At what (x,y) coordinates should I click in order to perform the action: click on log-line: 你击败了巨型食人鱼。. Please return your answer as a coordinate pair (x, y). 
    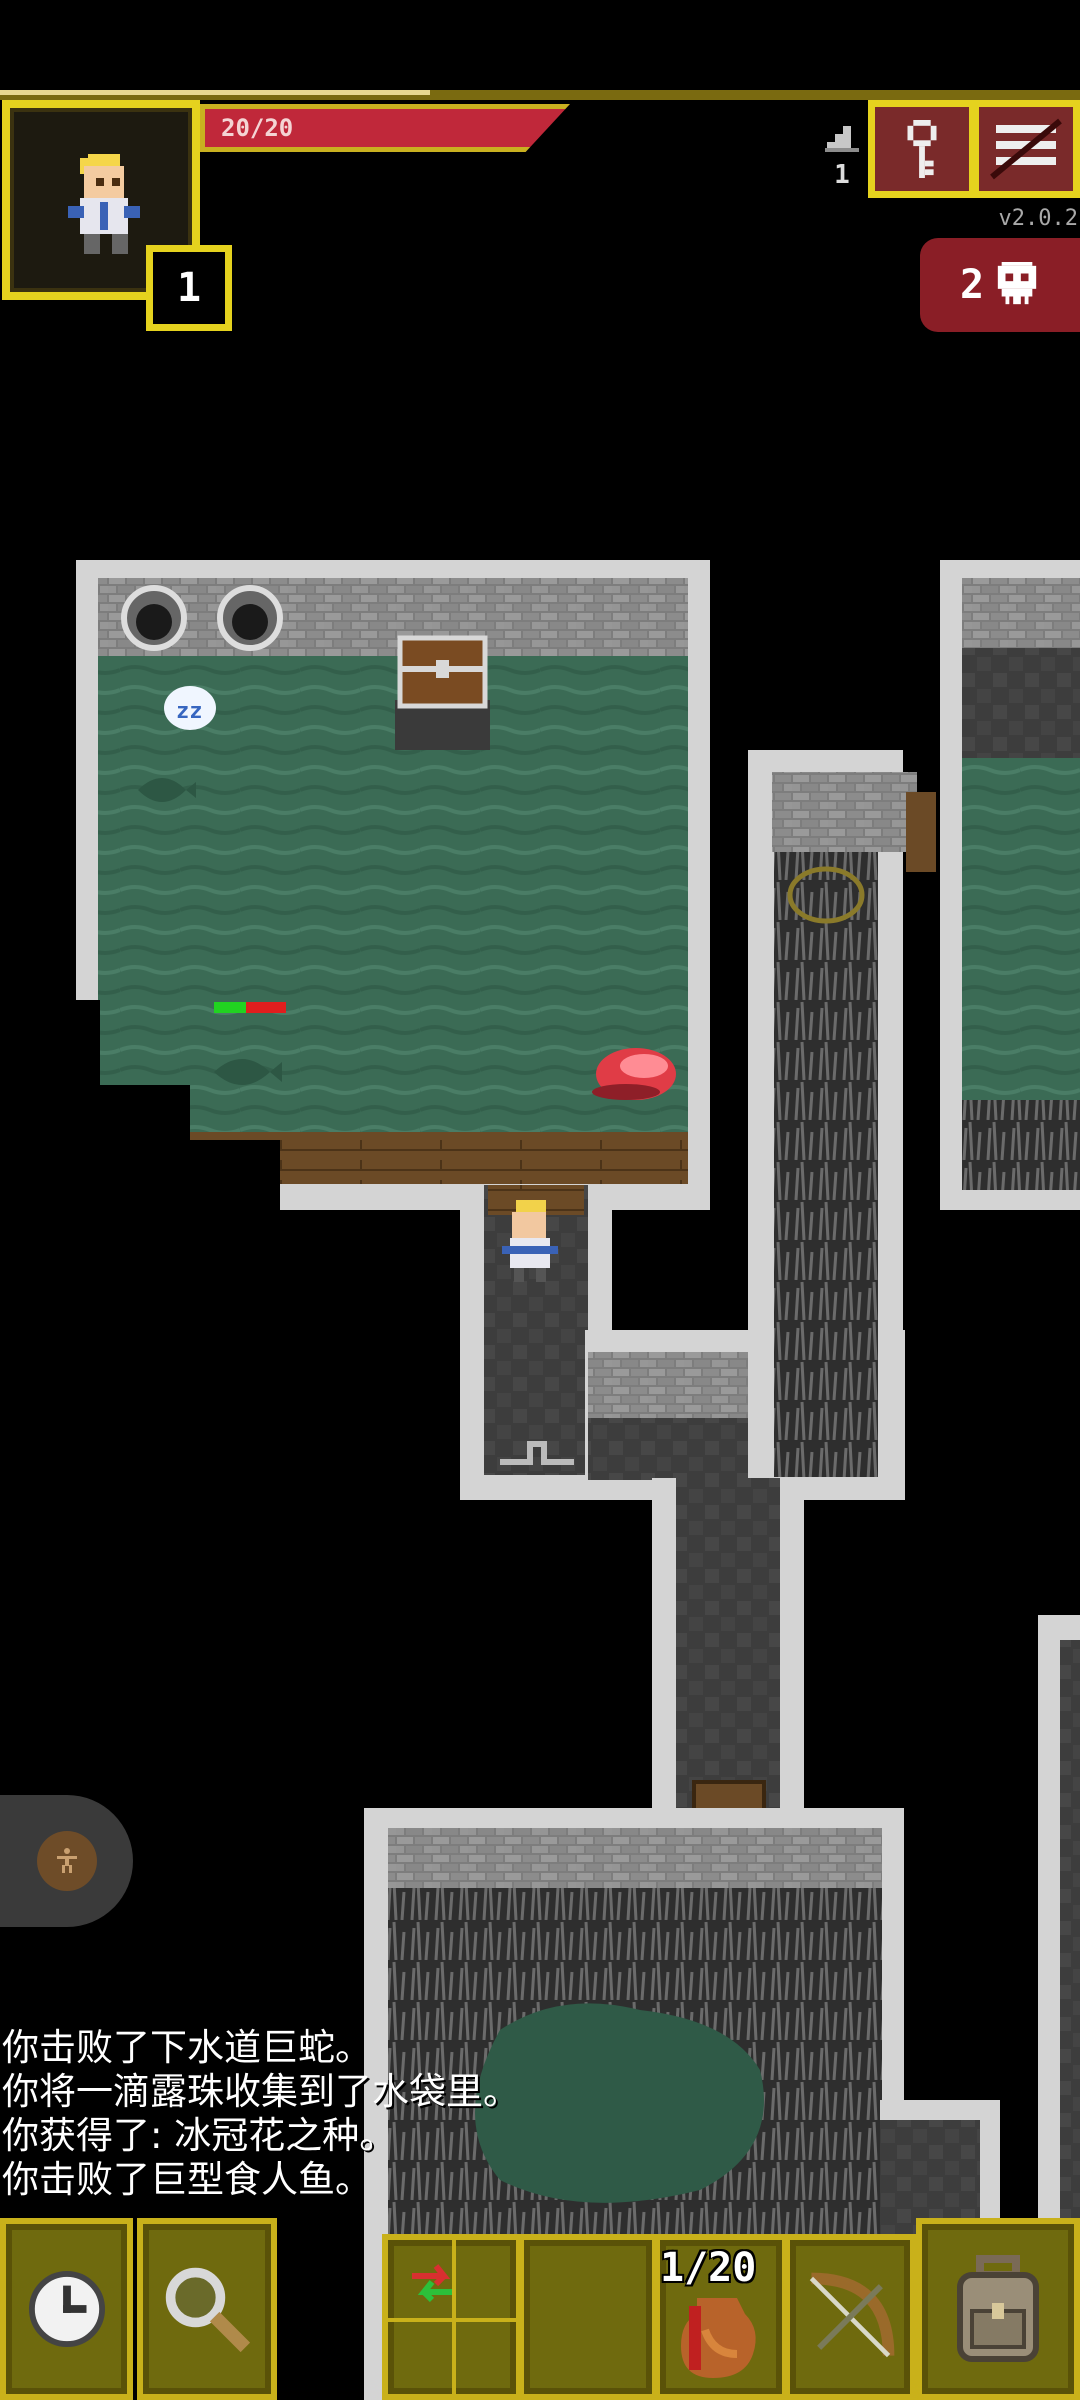
    Looking at the image, I should click on (187, 2179).